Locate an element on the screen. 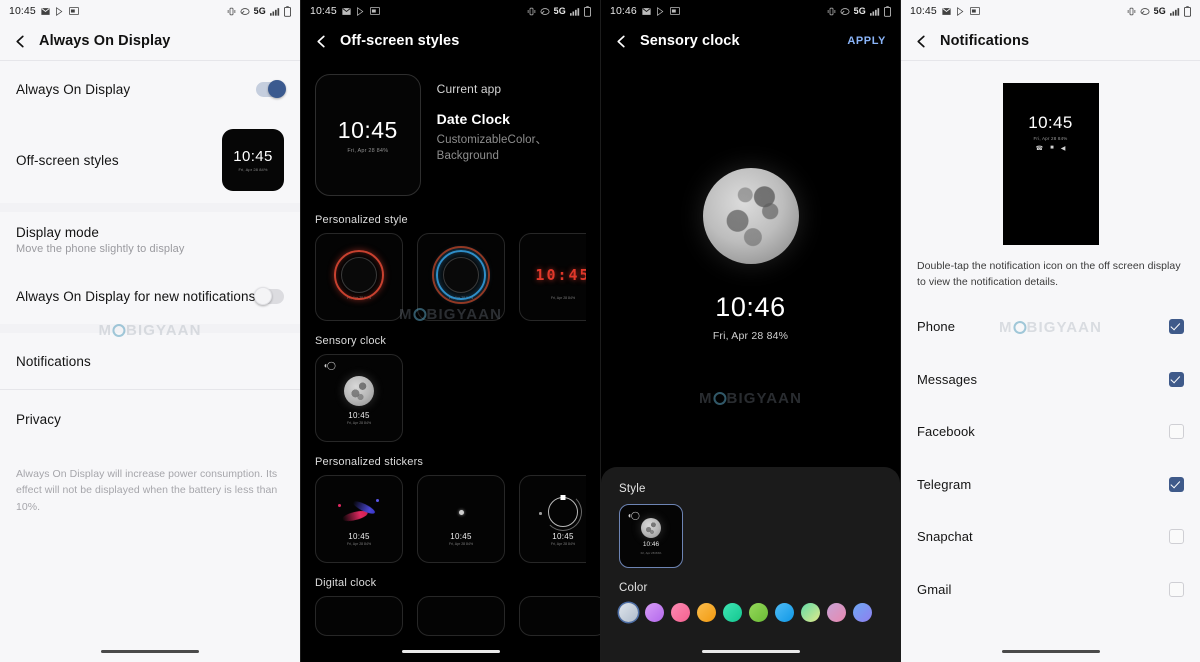 Image resolution: width=1200 pixels, height=662 pixels. notification-row-telegram: Telegram is located at coordinates (1050, 484).